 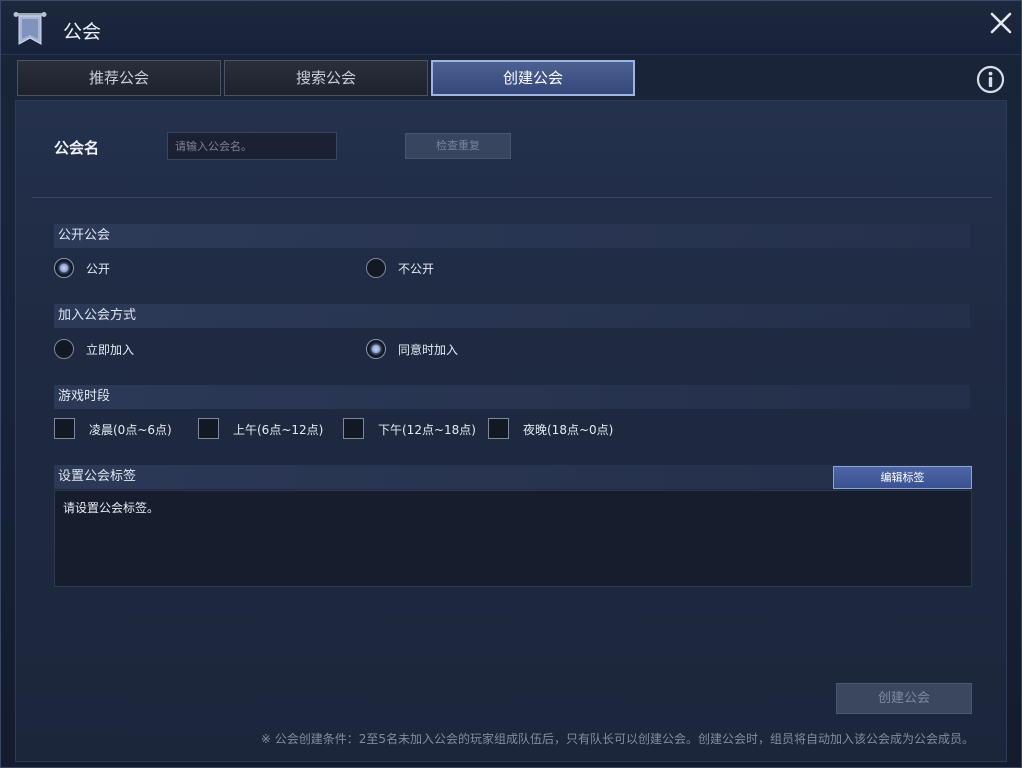 What do you see at coordinates (82, 32) in the screenshot?
I see `window-title: 公会` at bounding box center [82, 32].